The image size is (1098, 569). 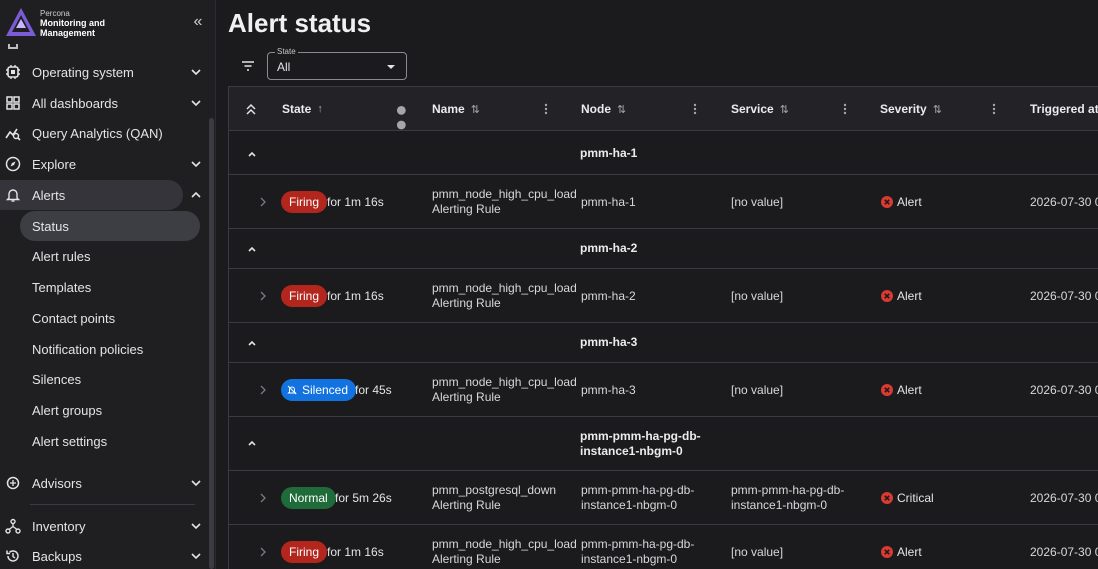 What do you see at coordinates (110, 379) in the screenshot?
I see `sidebar-subitem-silences: Silences` at bounding box center [110, 379].